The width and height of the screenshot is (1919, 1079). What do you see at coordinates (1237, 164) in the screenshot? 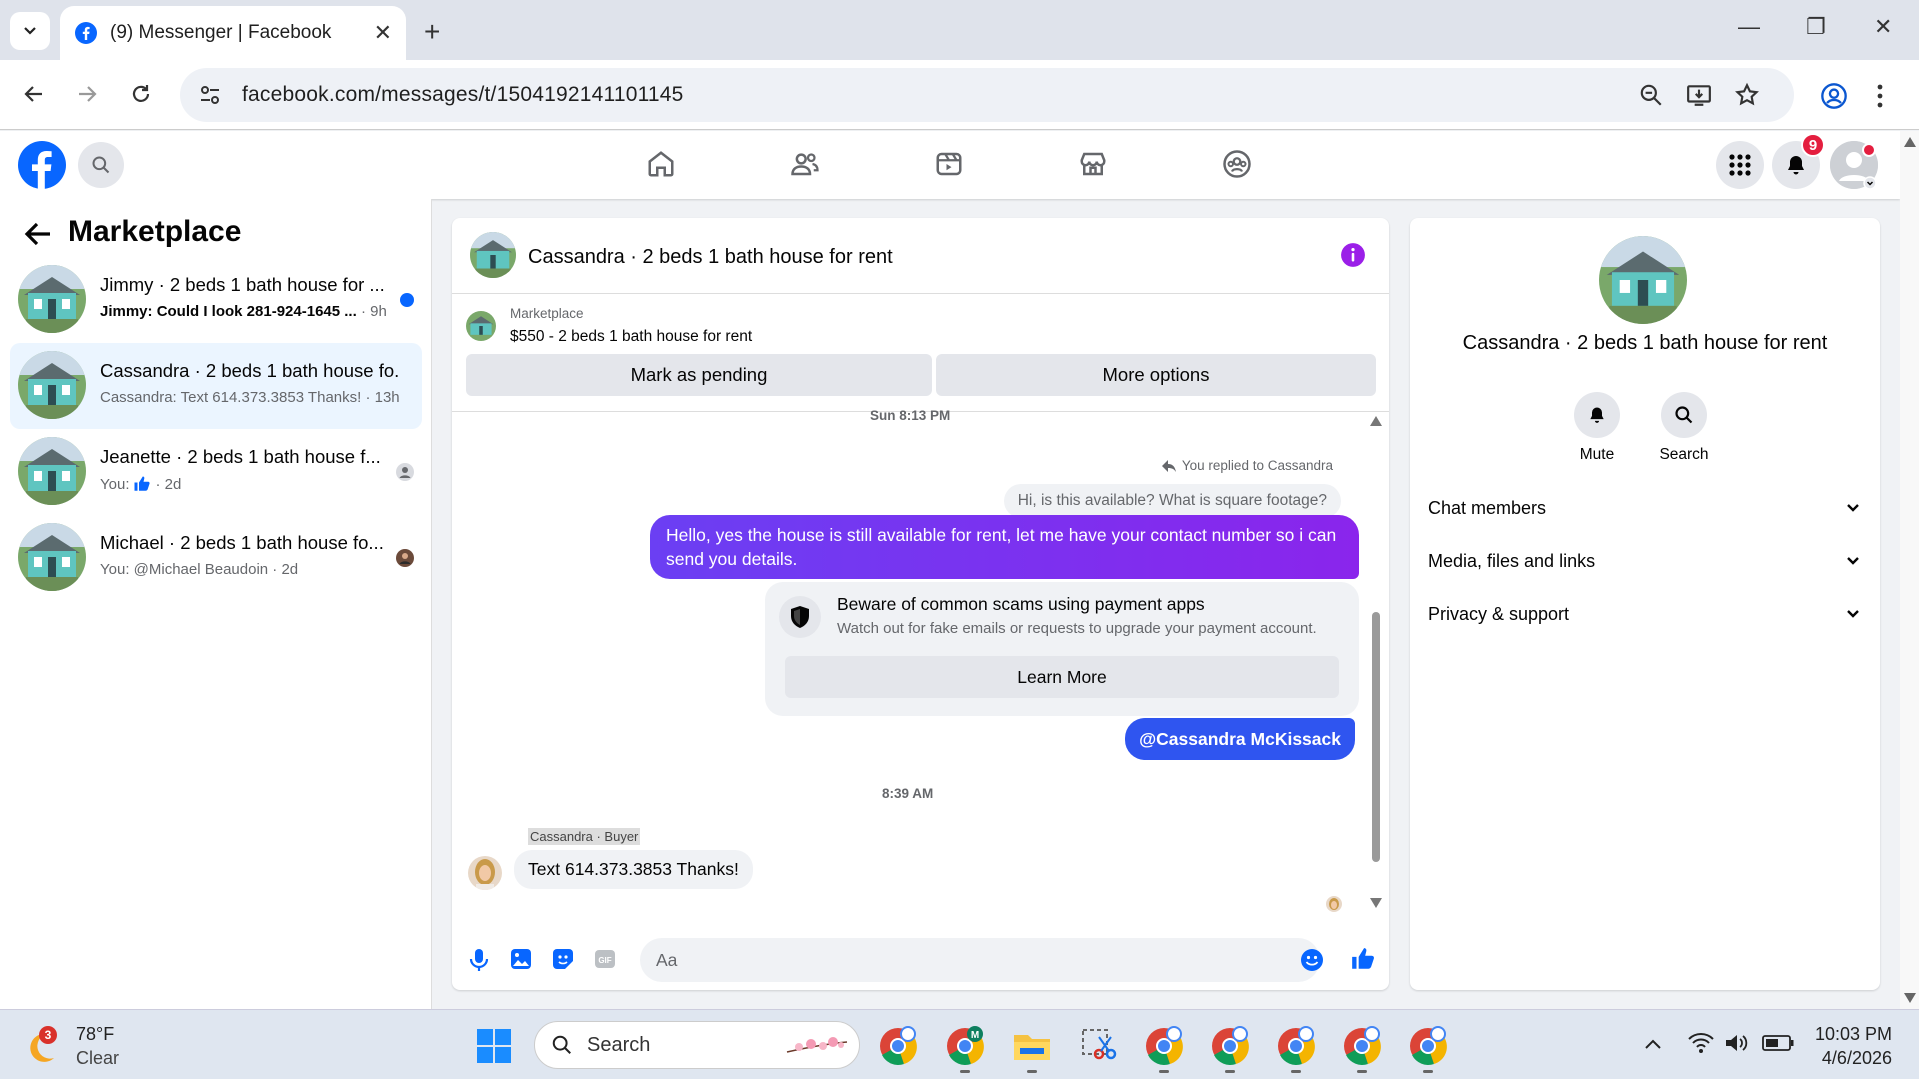
I see `groups-icon` at bounding box center [1237, 164].